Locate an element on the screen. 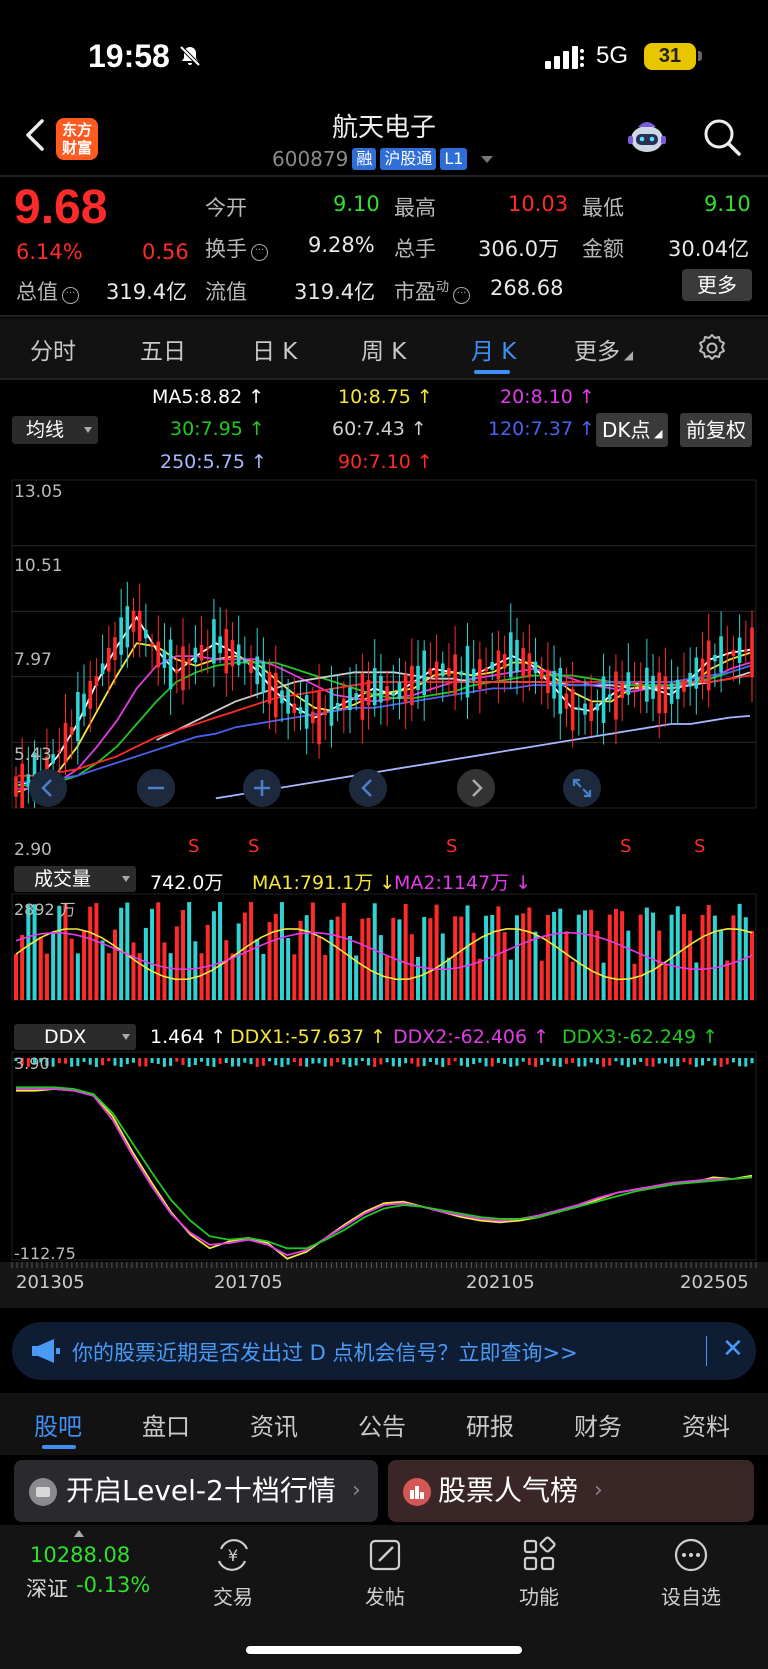 Image resolution: width=768 pixels, height=1669 pixels. tab-research: 研报 is located at coordinates (490, 1424).